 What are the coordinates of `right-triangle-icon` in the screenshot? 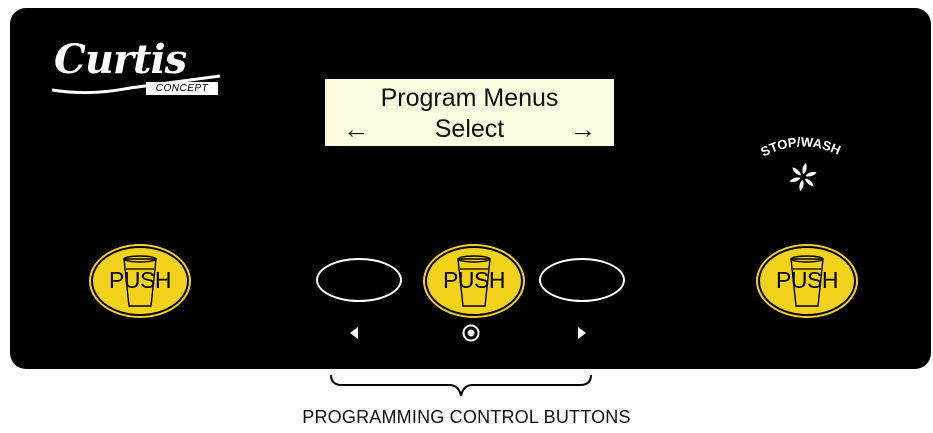 It's located at (582, 333).